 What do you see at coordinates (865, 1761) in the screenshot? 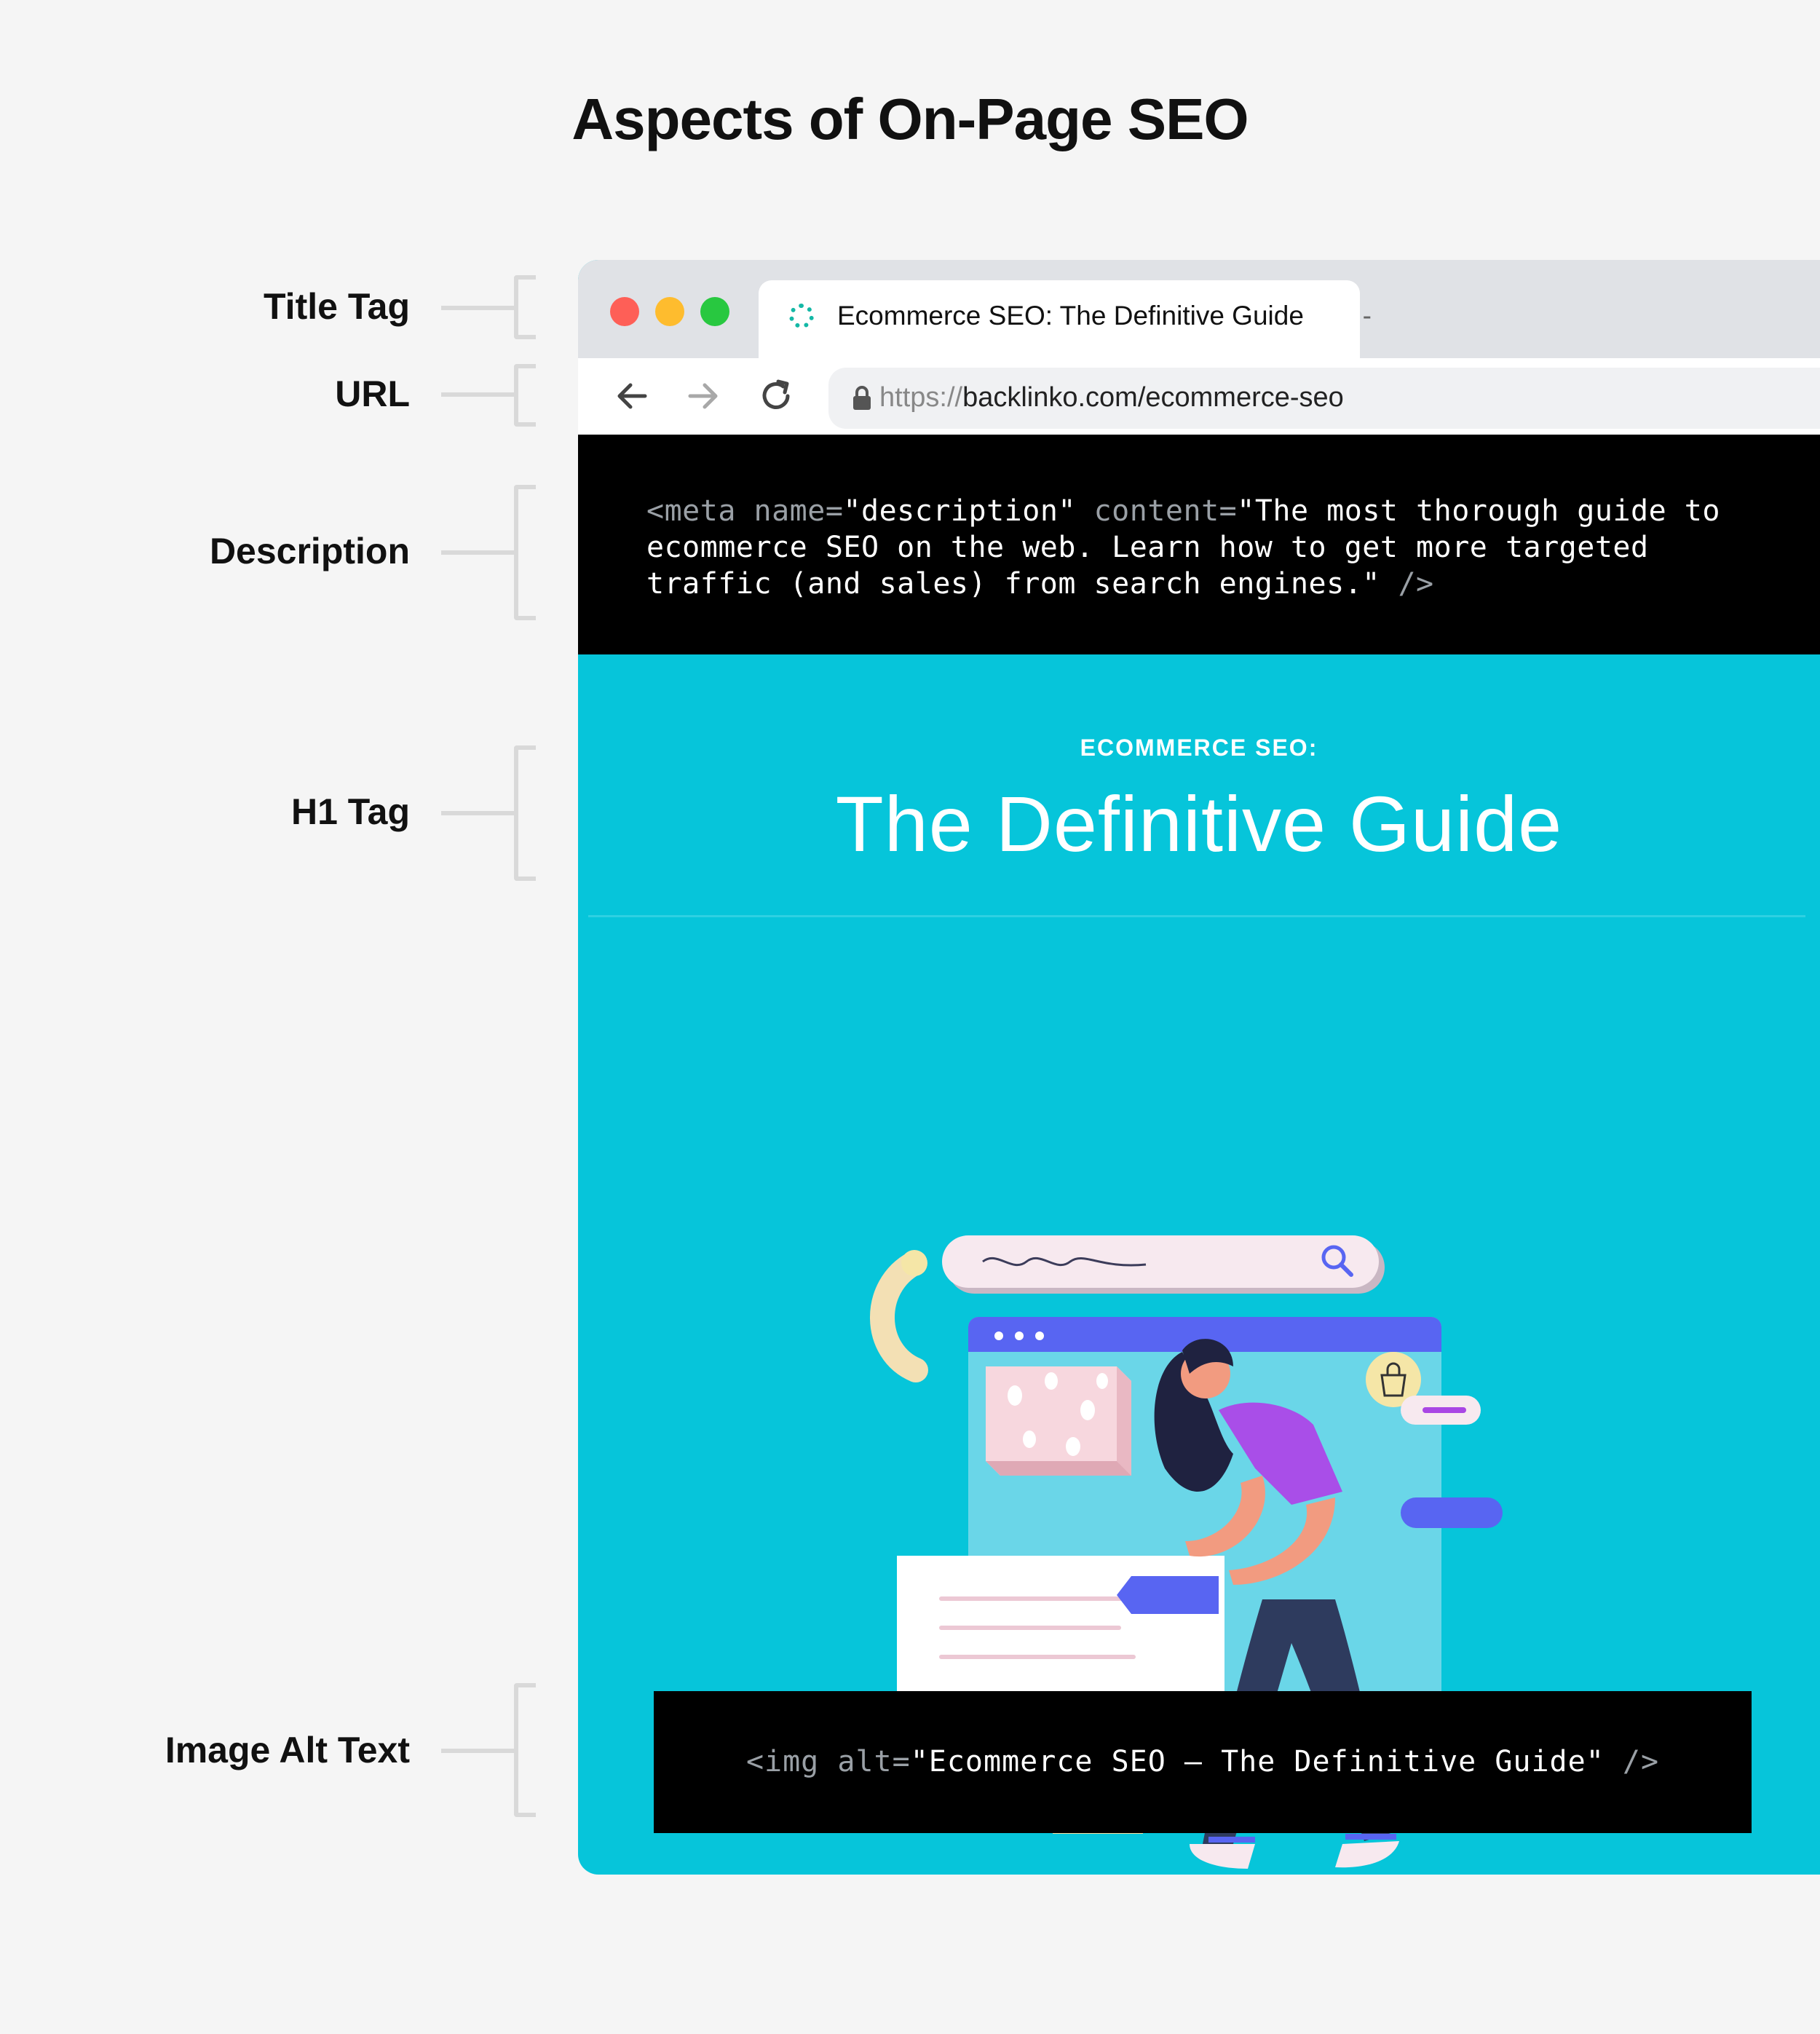
I see `img-attr-alt: alt=` at bounding box center [865, 1761].